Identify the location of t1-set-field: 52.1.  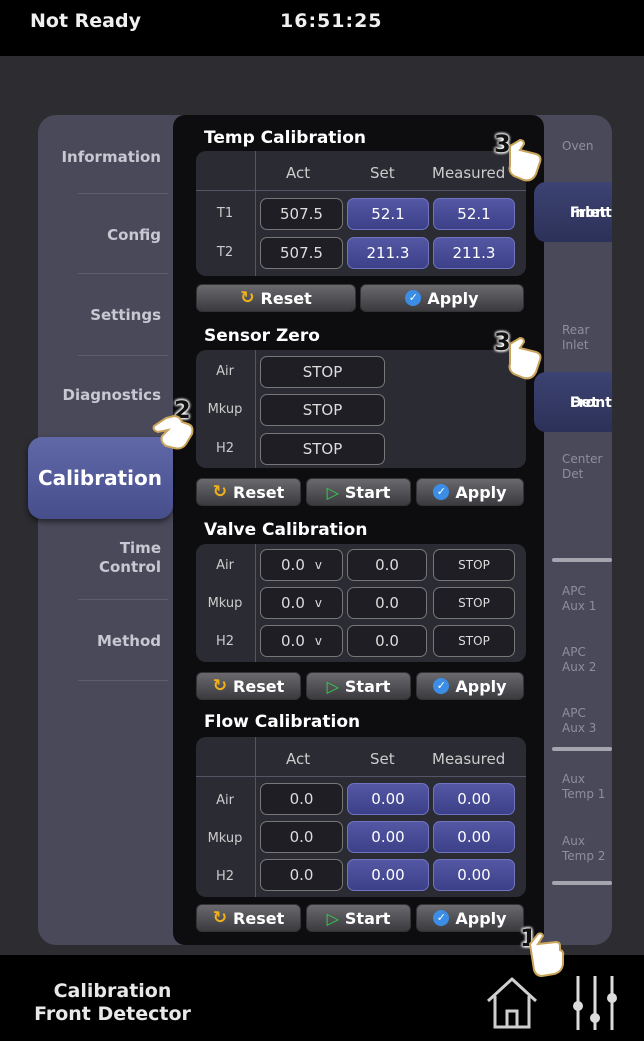
(388, 214).